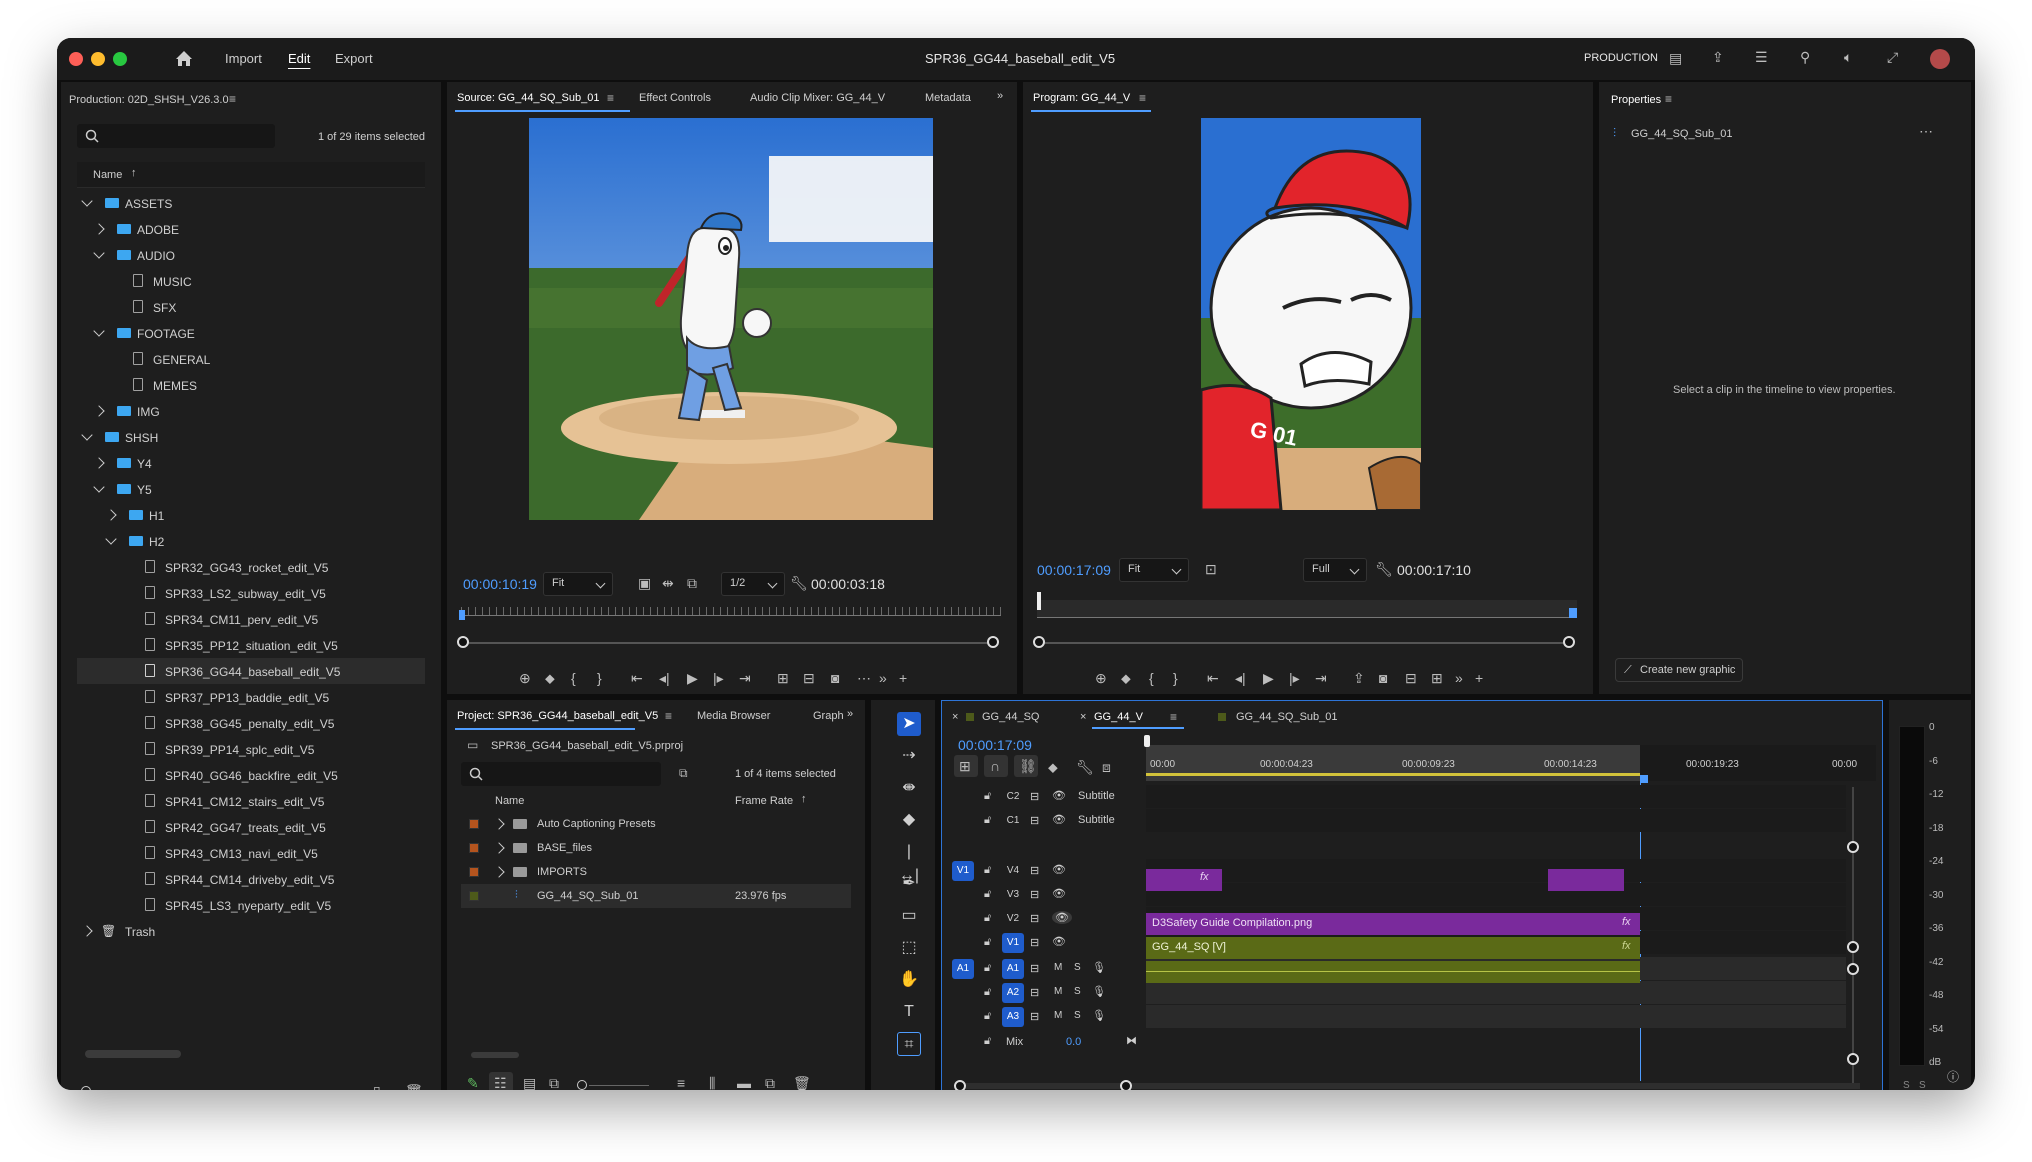 The image size is (2032, 1162). Describe the element at coordinates (1761, 57) in the screenshot. I see `quick-export-icon: ☰` at that location.